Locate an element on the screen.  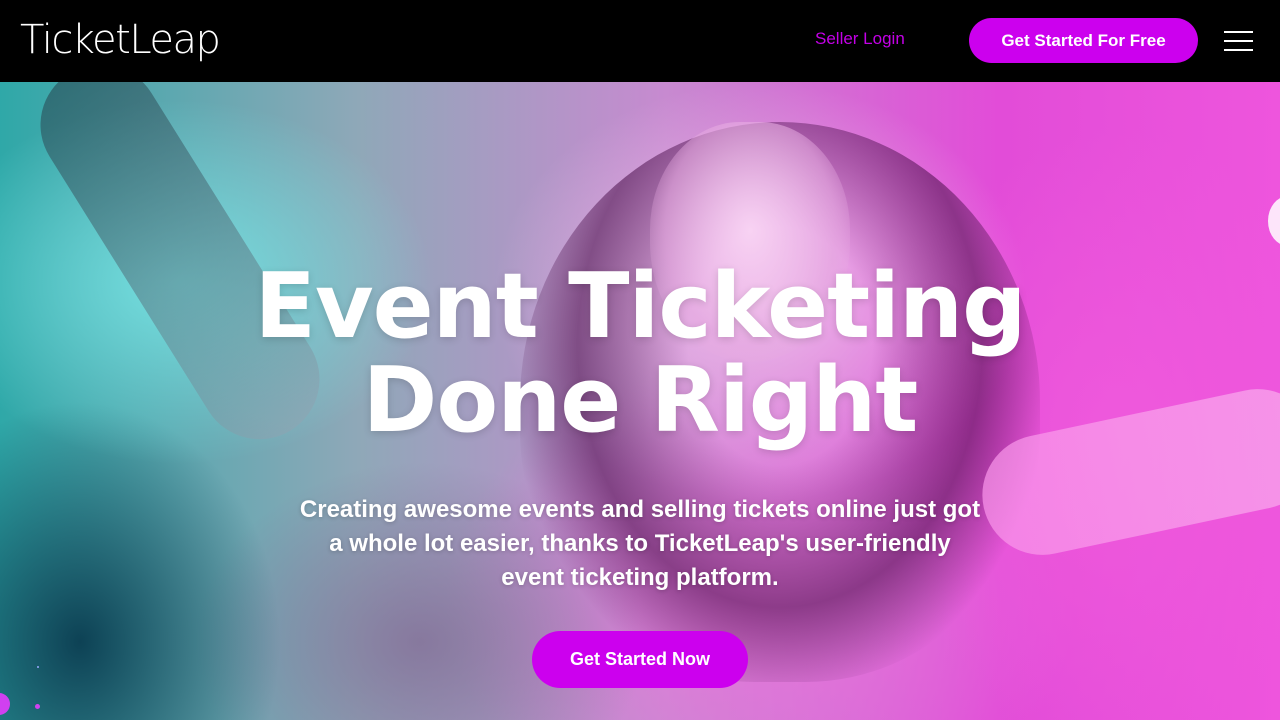
hero-title-line-2: Done Right is located at coordinates (640, 400).